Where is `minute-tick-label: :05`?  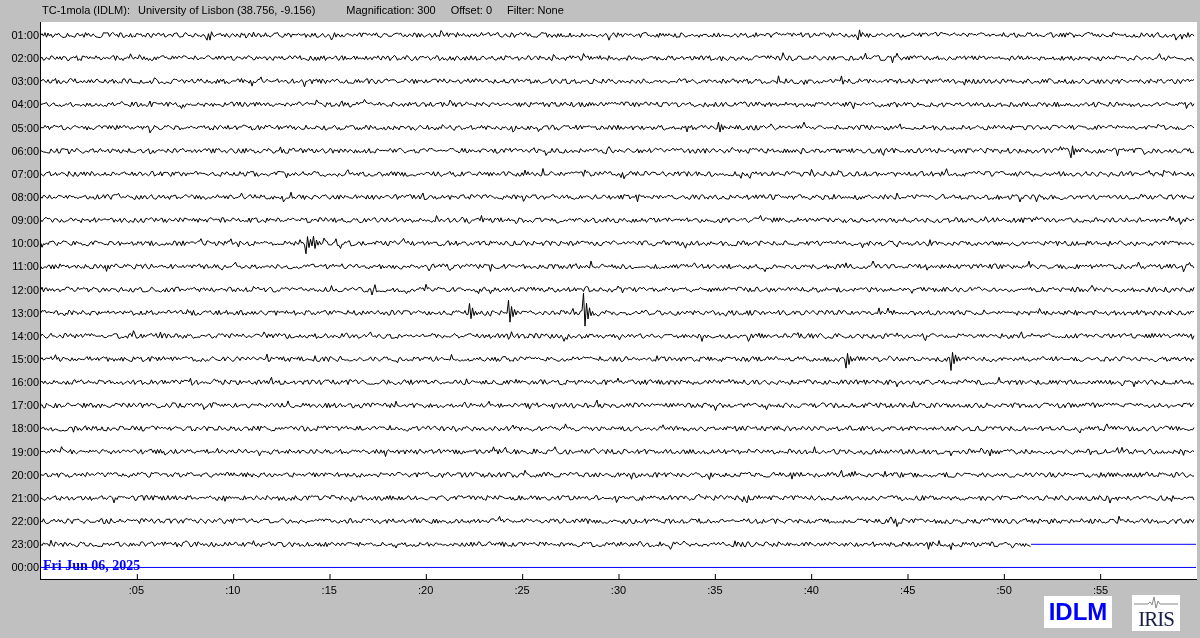
minute-tick-label: :05 is located at coordinates (136, 590).